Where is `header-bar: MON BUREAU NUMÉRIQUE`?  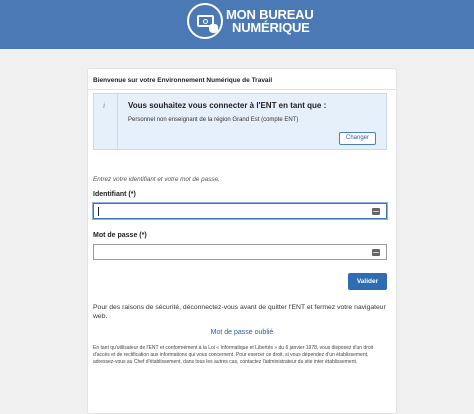 header-bar: MON BUREAU NUMÉRIQUE is located at coordinates (237, 24).